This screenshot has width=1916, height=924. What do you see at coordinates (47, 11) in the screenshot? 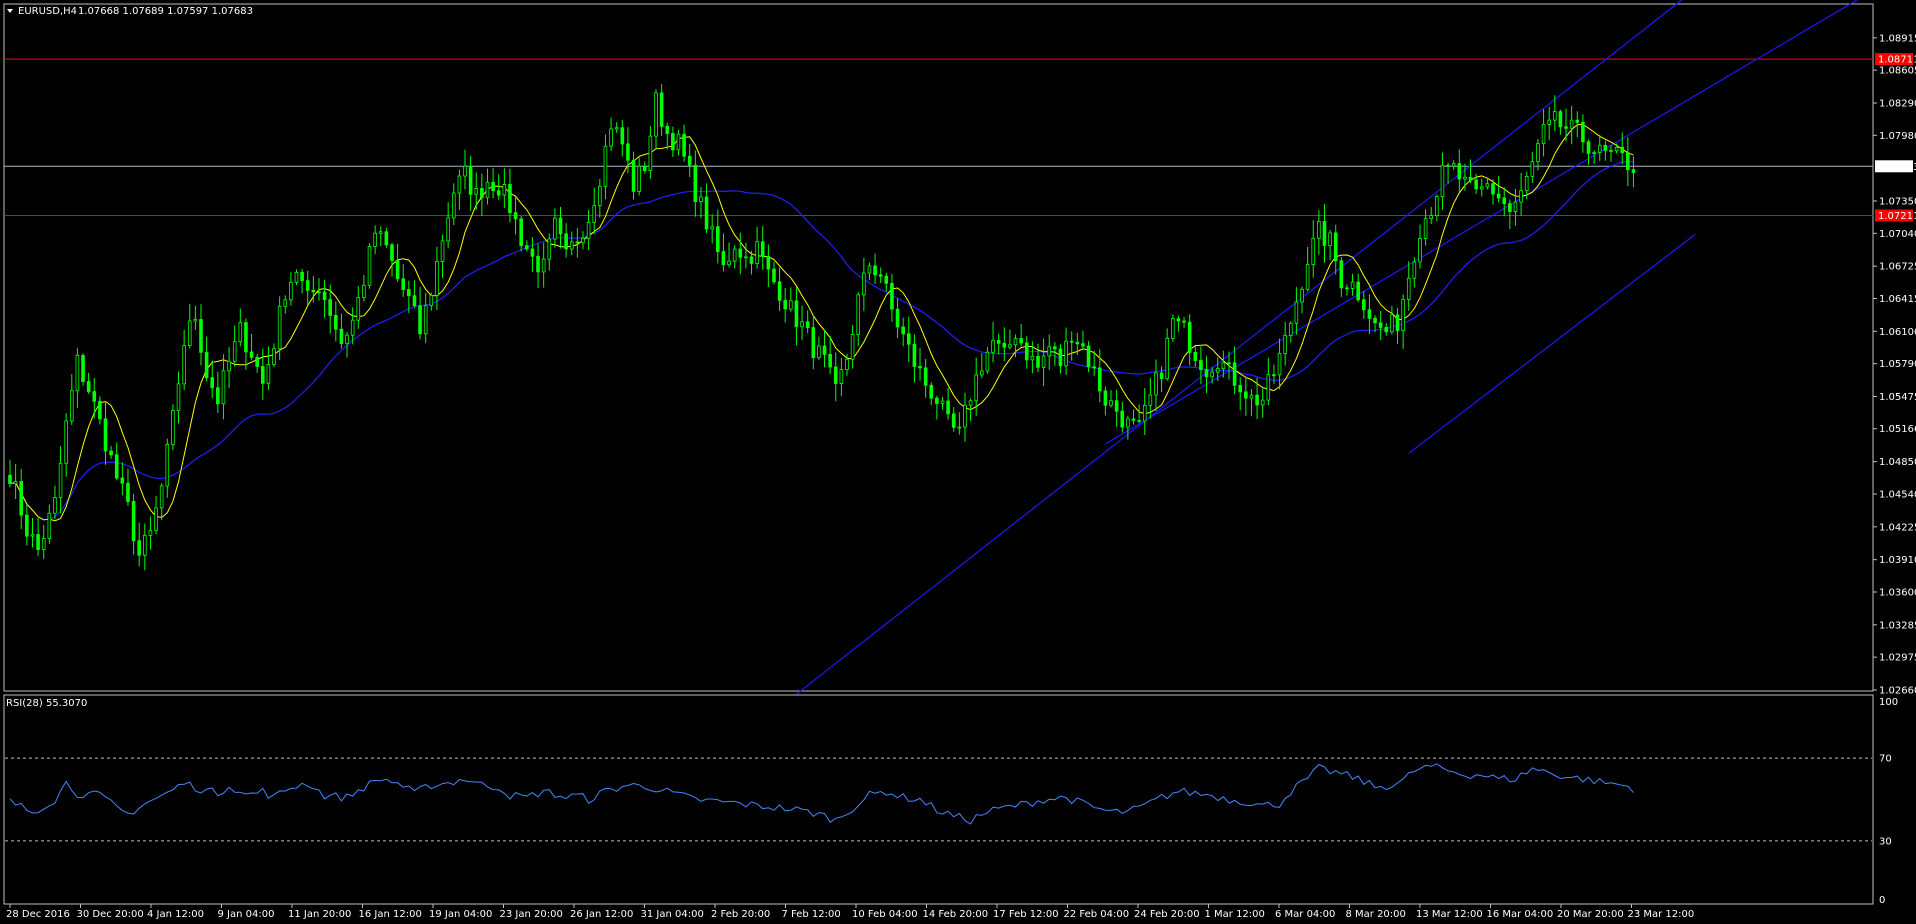
I see `symbol-label: EURUSD,H4` at bounding box center [47, 11].